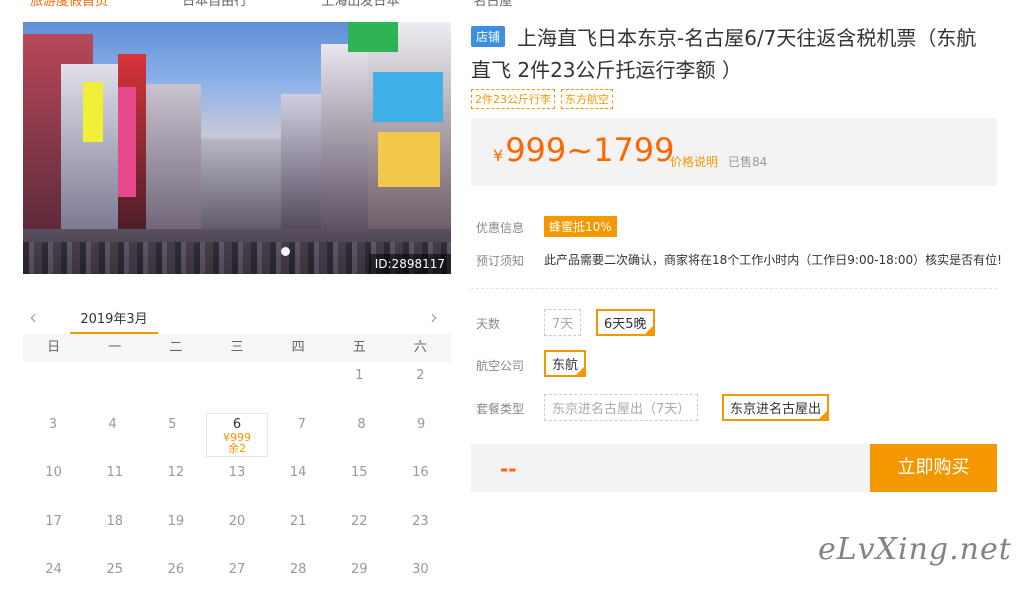 The image size is (1024, 605). Describe the element at coordinates (421, 424) in the screenshot. I see `calendar-day: 9` at that location.